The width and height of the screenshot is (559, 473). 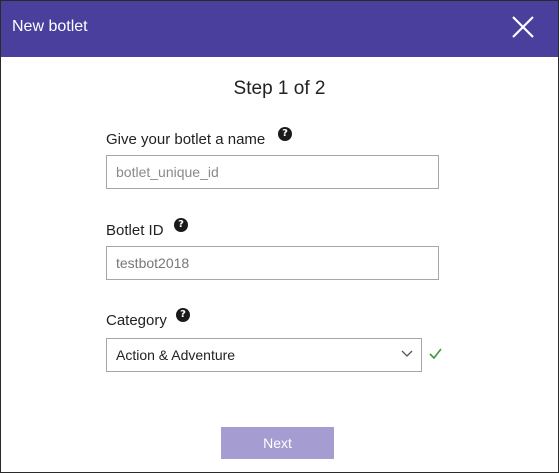 I want to click on botlet-name-input, so click(x=272, y=172).